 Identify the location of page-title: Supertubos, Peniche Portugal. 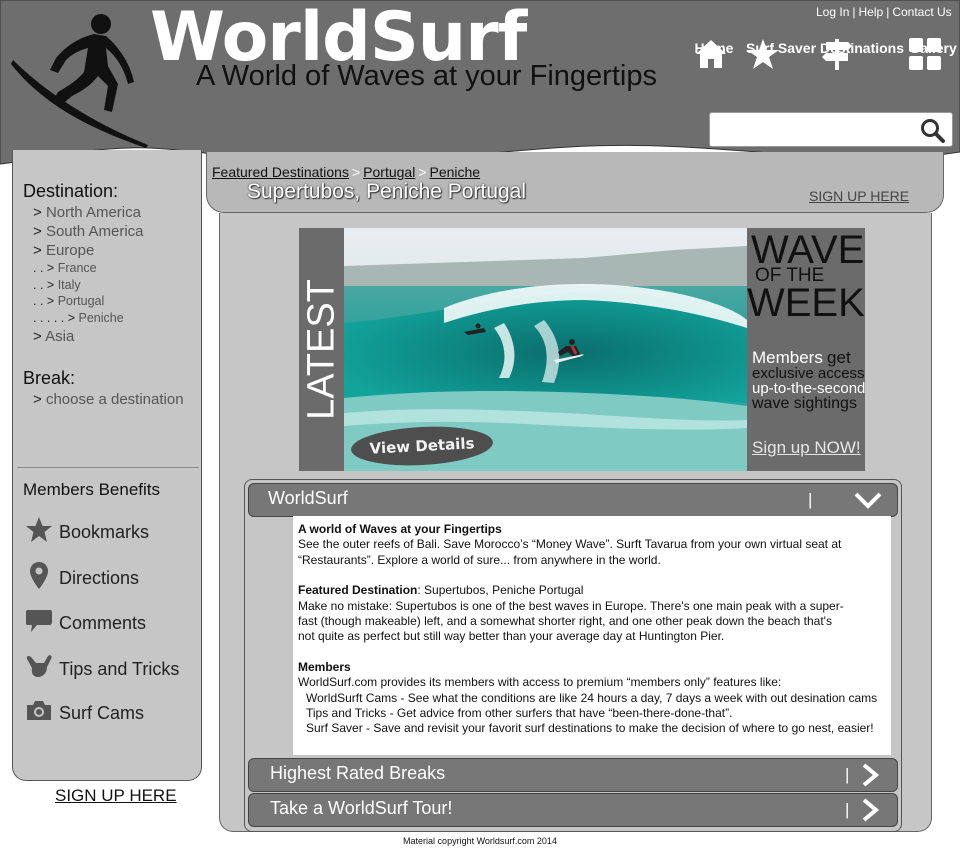
(387, 191).